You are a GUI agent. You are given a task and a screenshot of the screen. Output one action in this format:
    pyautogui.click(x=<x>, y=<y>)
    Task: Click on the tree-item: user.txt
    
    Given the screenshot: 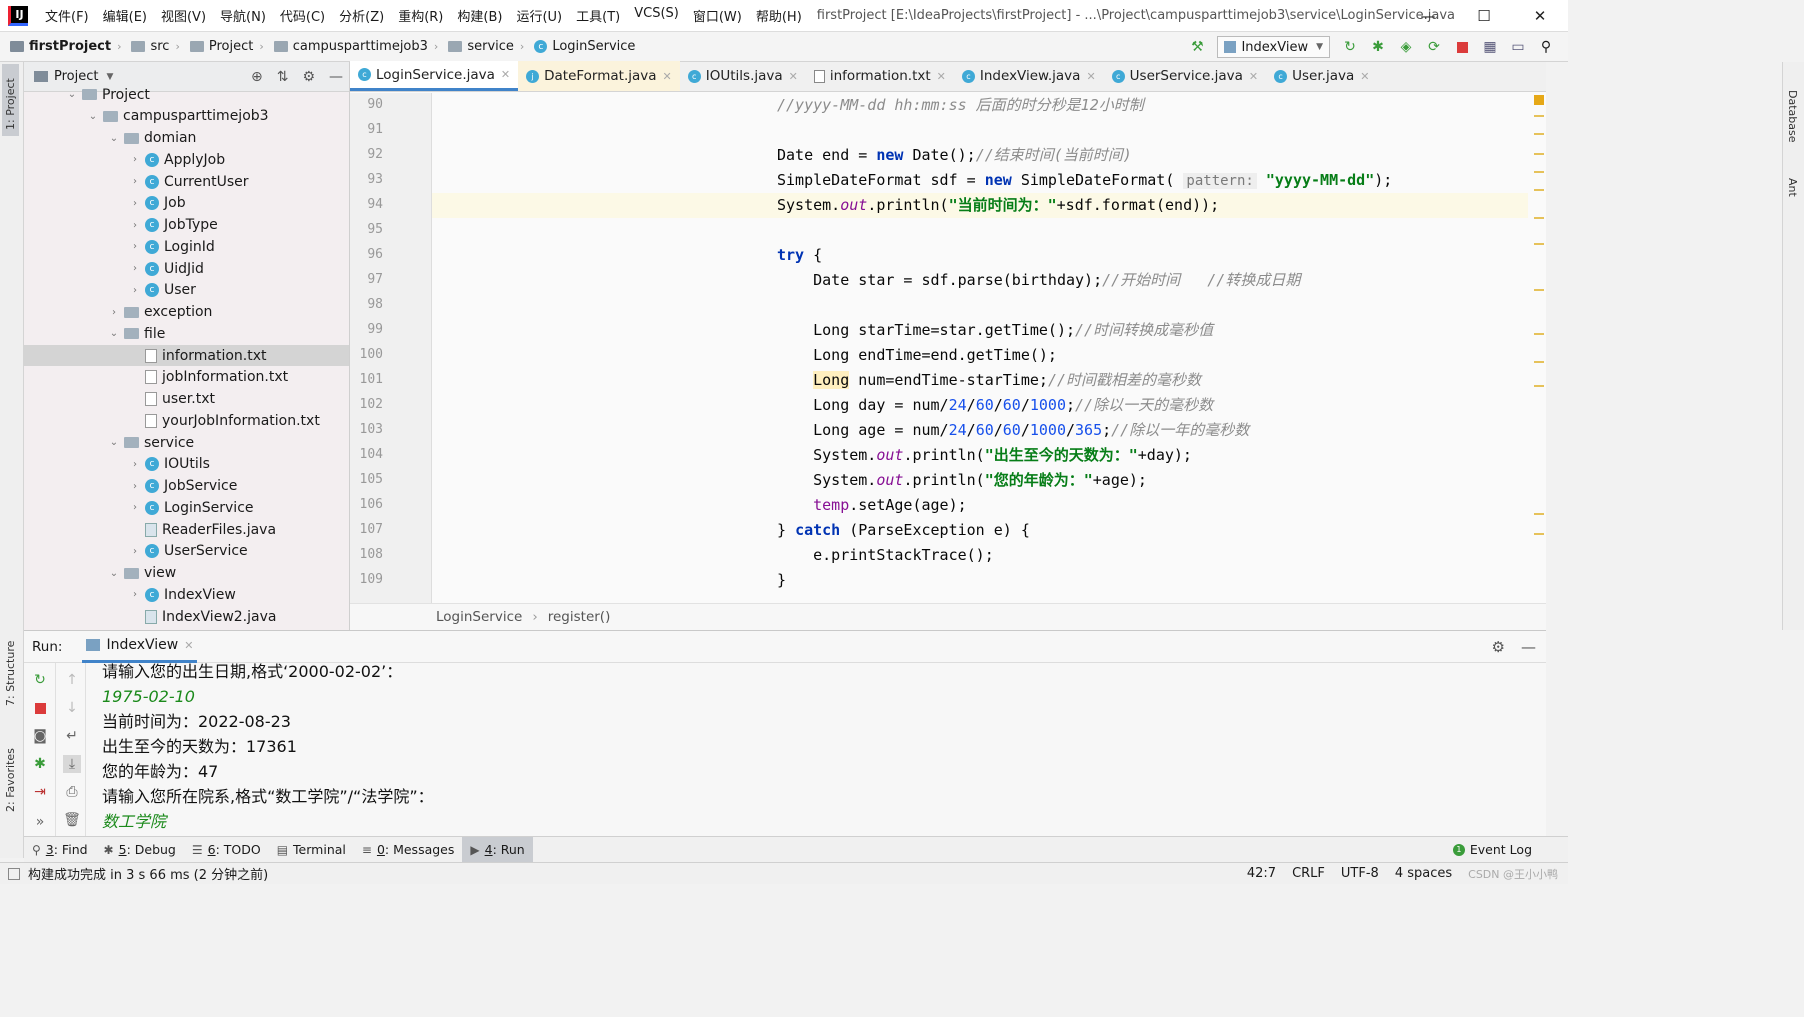 What is the action you would take?
    pyautogui.click(x=186, y=399)
    